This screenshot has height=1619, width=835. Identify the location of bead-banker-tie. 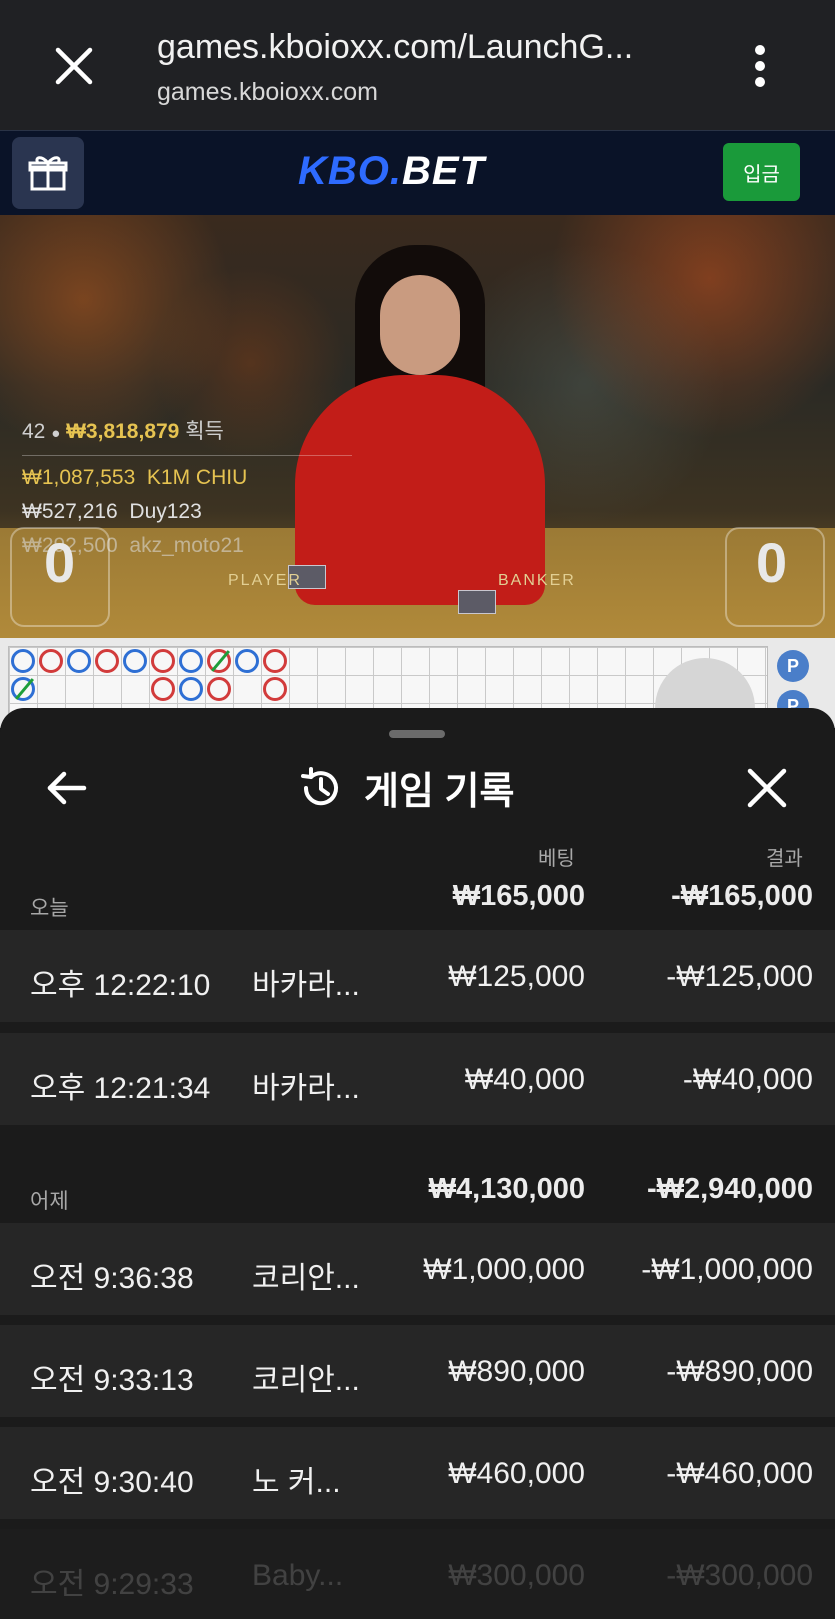
(219, 661).